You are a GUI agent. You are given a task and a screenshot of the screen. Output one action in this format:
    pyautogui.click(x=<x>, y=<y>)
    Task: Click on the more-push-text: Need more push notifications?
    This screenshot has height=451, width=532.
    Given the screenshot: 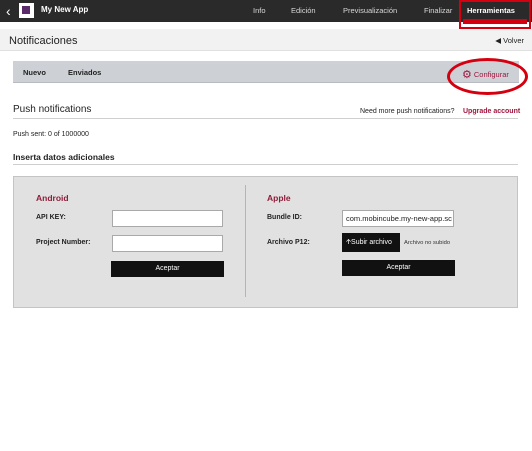 What is the action you would take?
    pyautogui.click(x=407, y=111)
    